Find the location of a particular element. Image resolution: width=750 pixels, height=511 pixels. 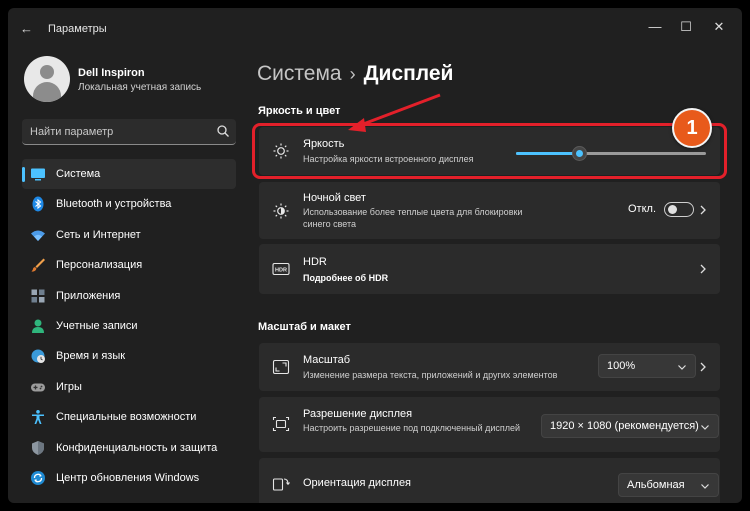

hdr-card: HDR HDR Подробнее об HDR is located at coordinates (489, 269).